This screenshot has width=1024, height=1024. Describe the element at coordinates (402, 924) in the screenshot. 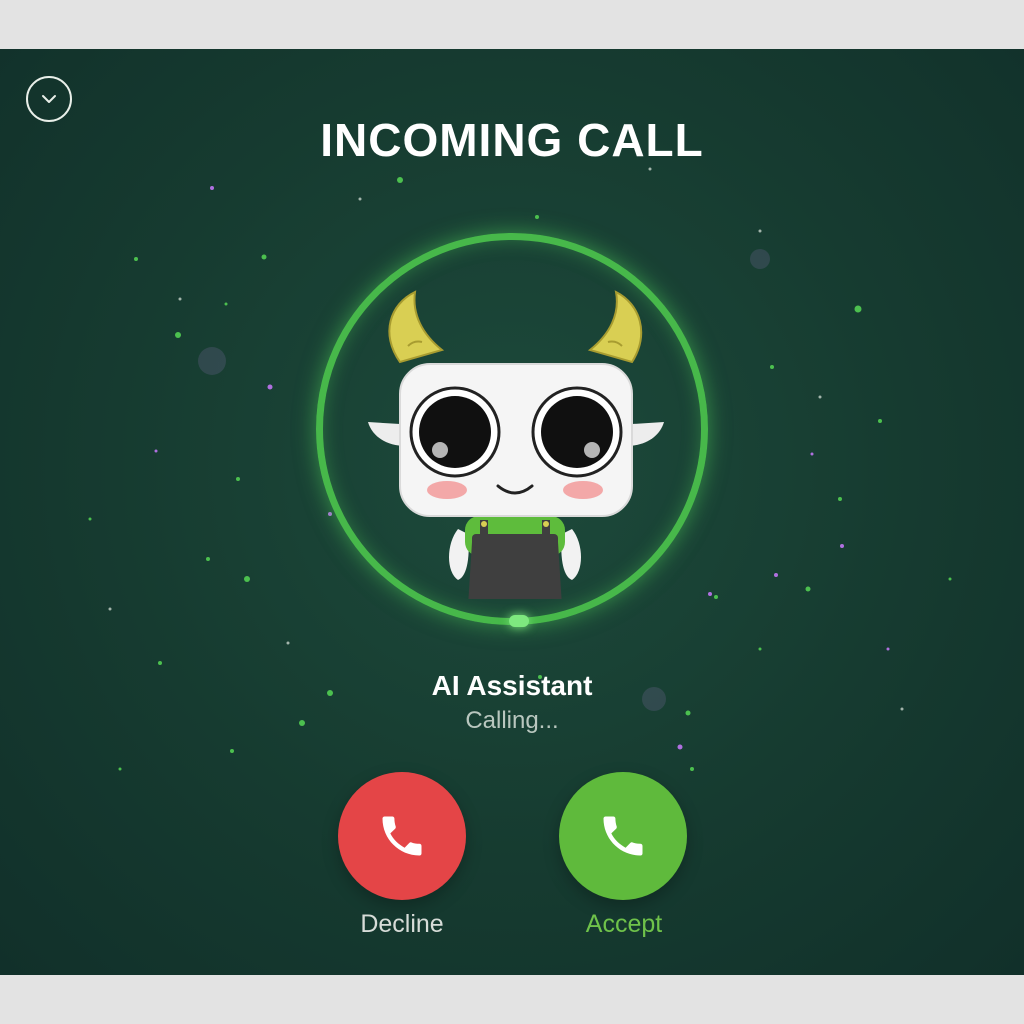

I see `decline-label: Decline` at that location.